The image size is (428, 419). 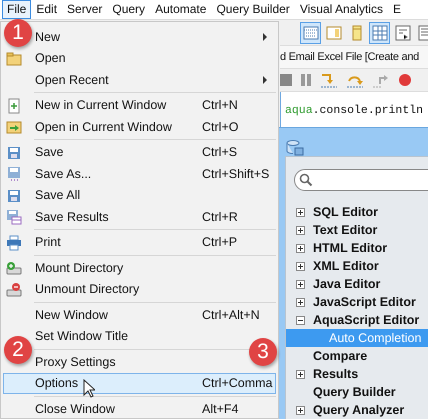 I want to click on menu-item: New, so click(x=155, y=37).